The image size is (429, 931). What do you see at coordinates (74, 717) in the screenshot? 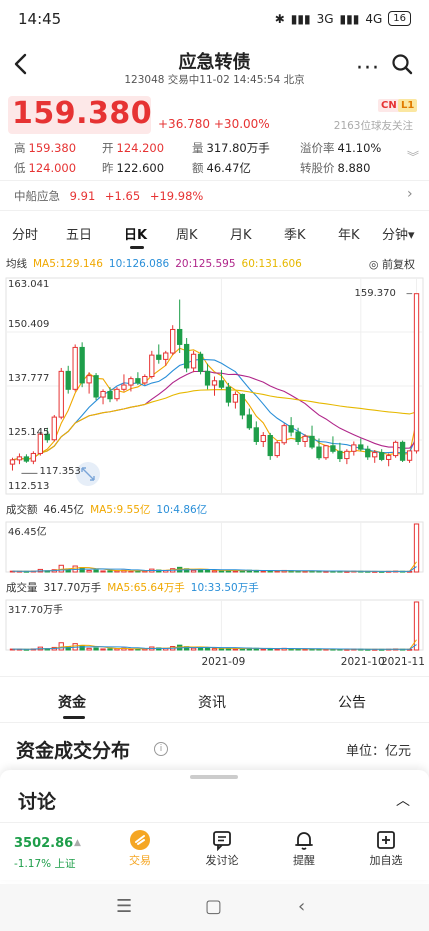
I see `section-tab-underline` at bounding box center [74, 717].